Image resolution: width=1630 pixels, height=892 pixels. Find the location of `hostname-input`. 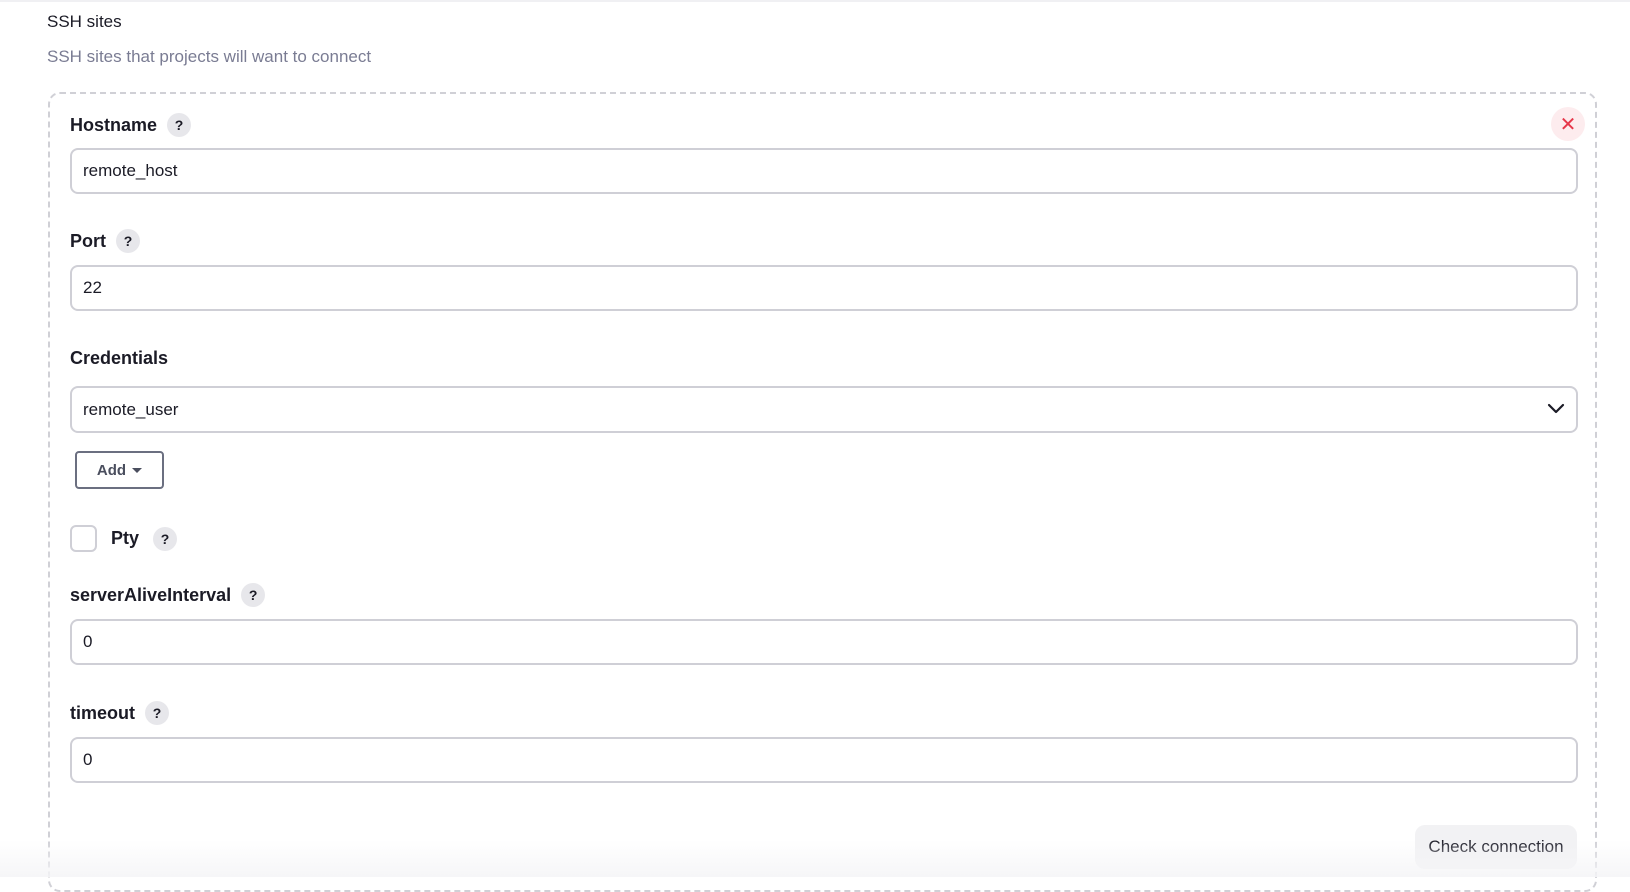

hostname-input is located at coordinates (824, 171).